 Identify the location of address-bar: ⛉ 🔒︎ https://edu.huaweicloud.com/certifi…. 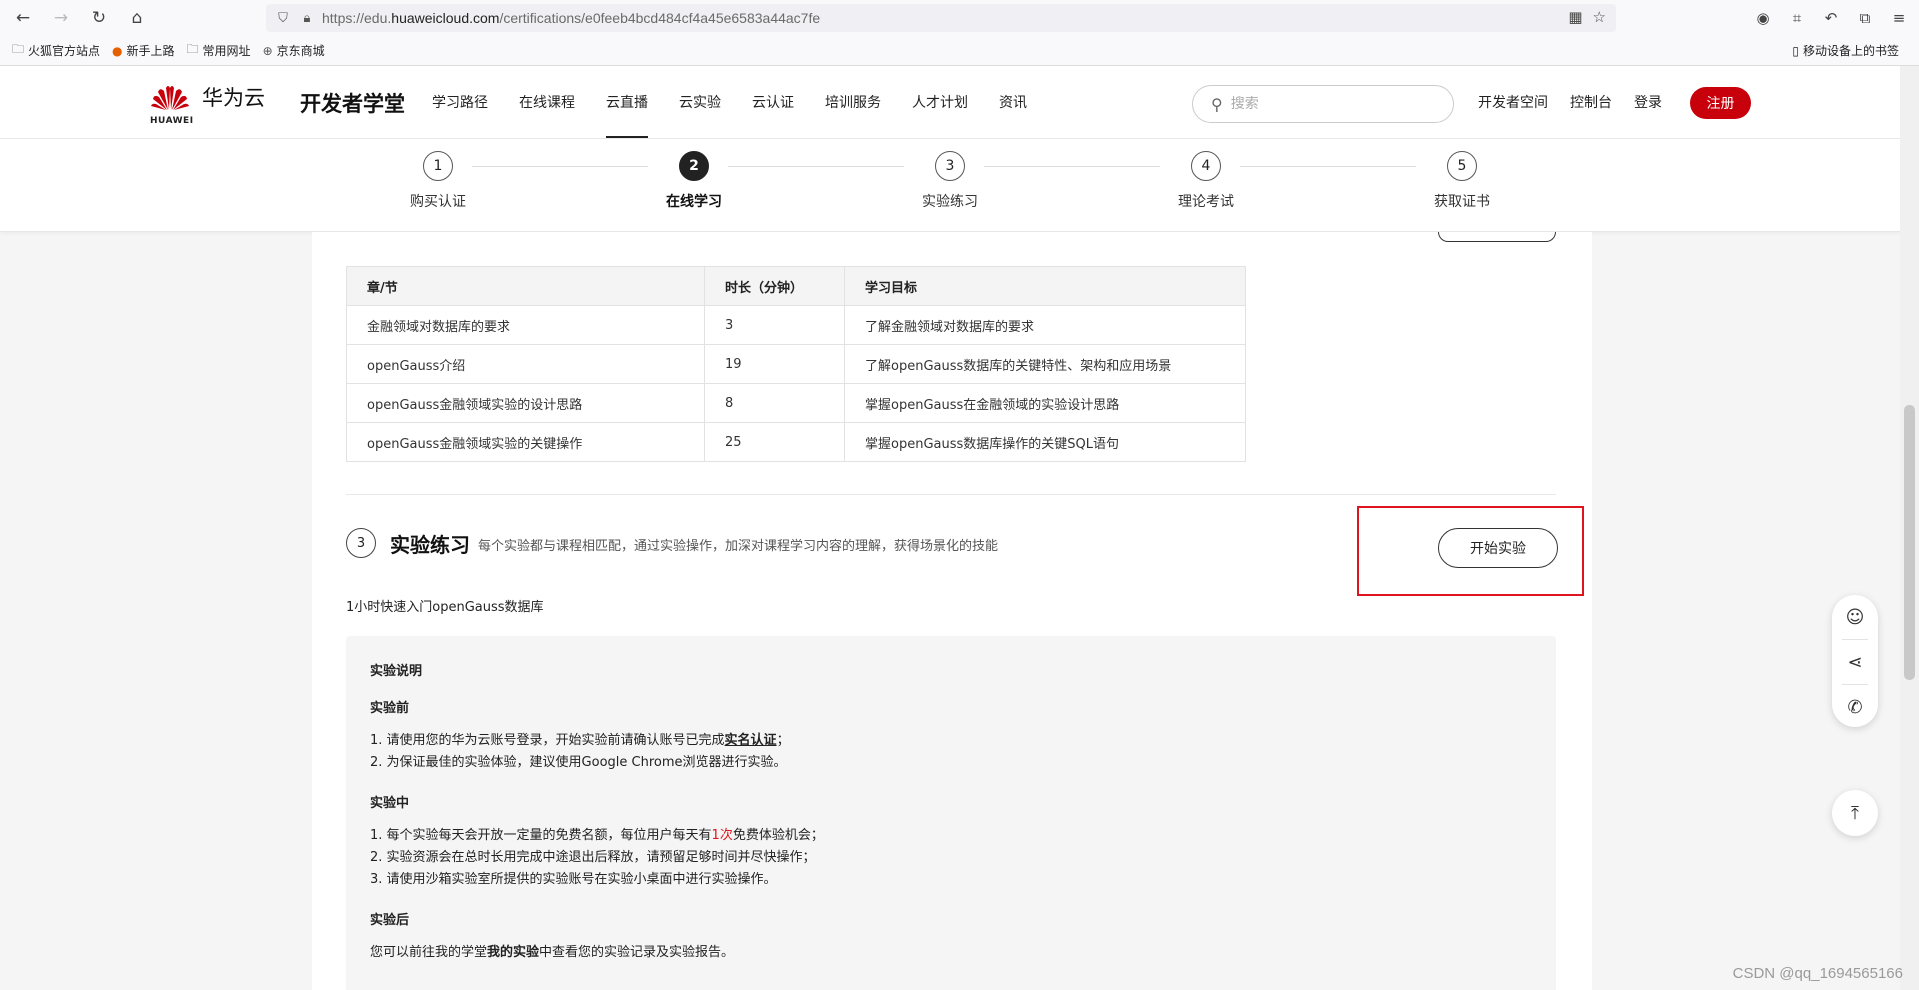
(941, 18).